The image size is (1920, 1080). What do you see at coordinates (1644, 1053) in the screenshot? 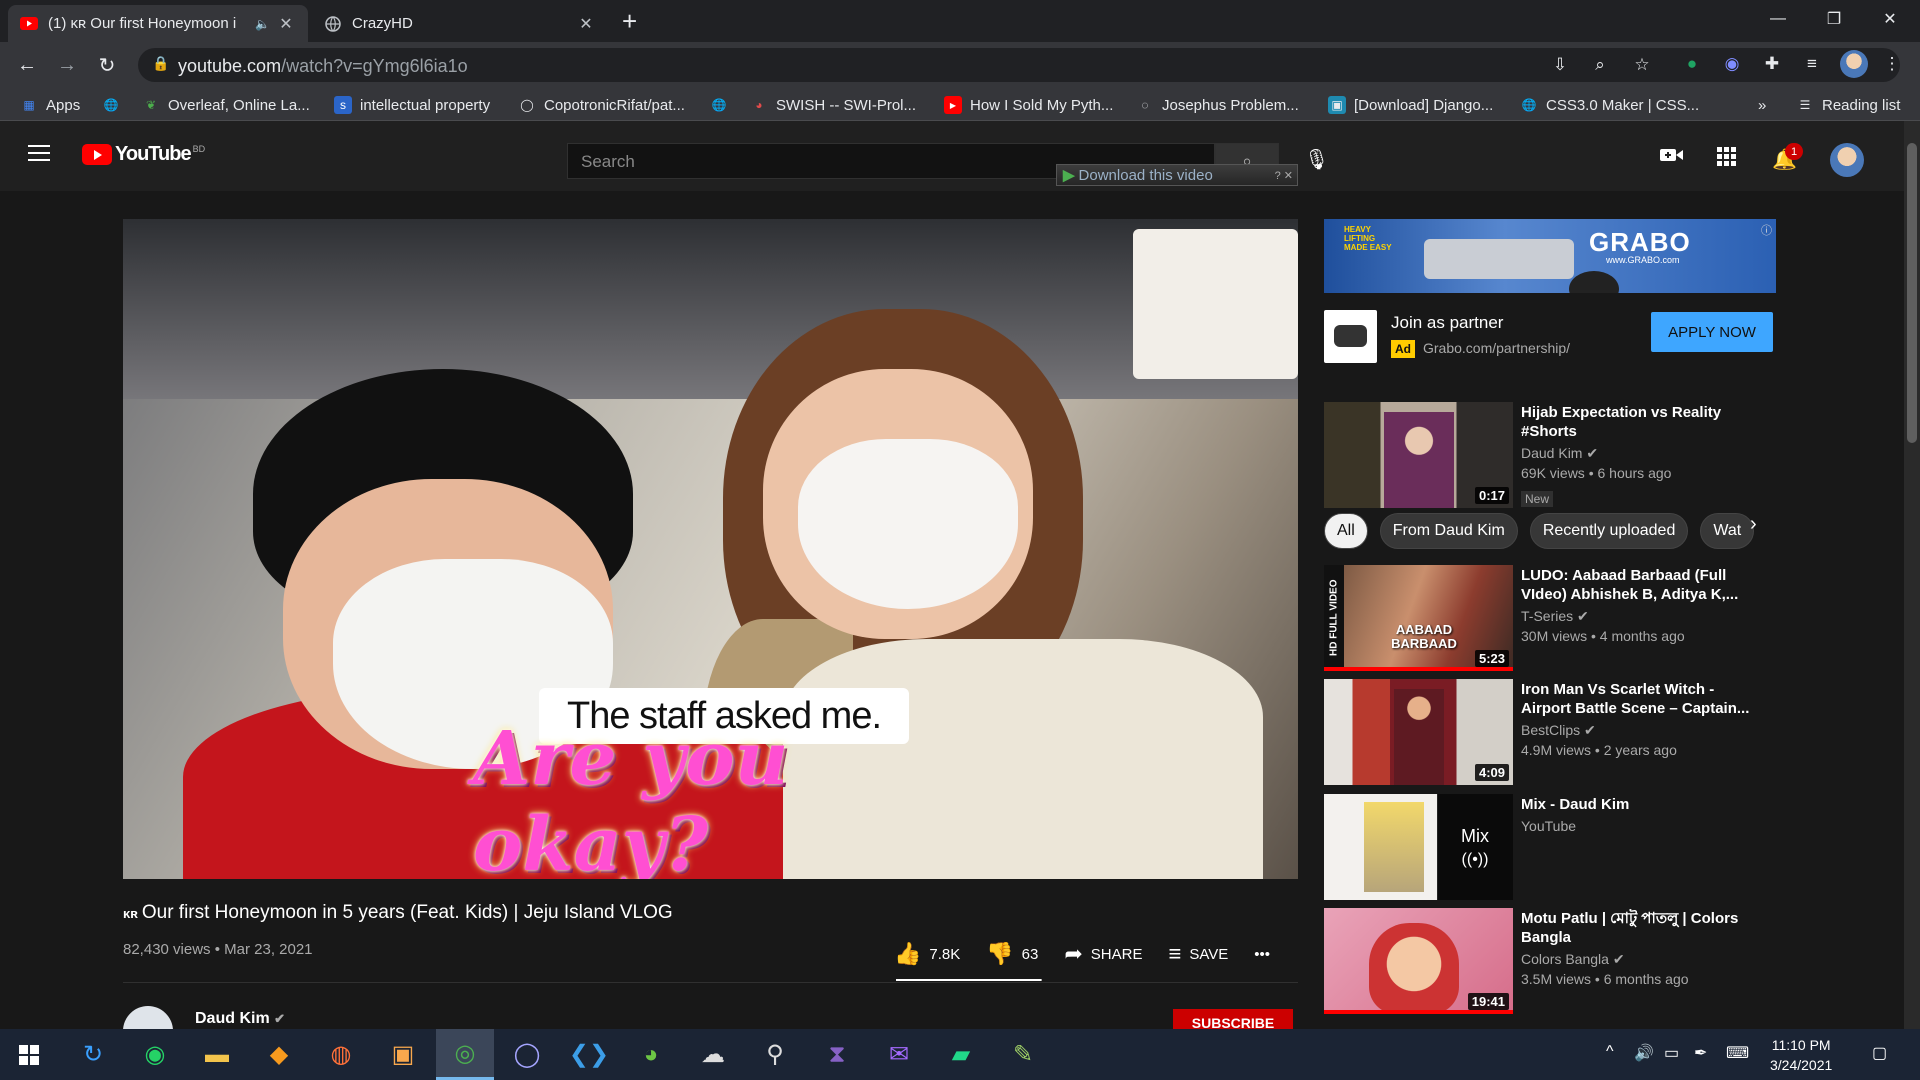
I see `volume-icon: 🔊` at bounding box center [1644, 1053].